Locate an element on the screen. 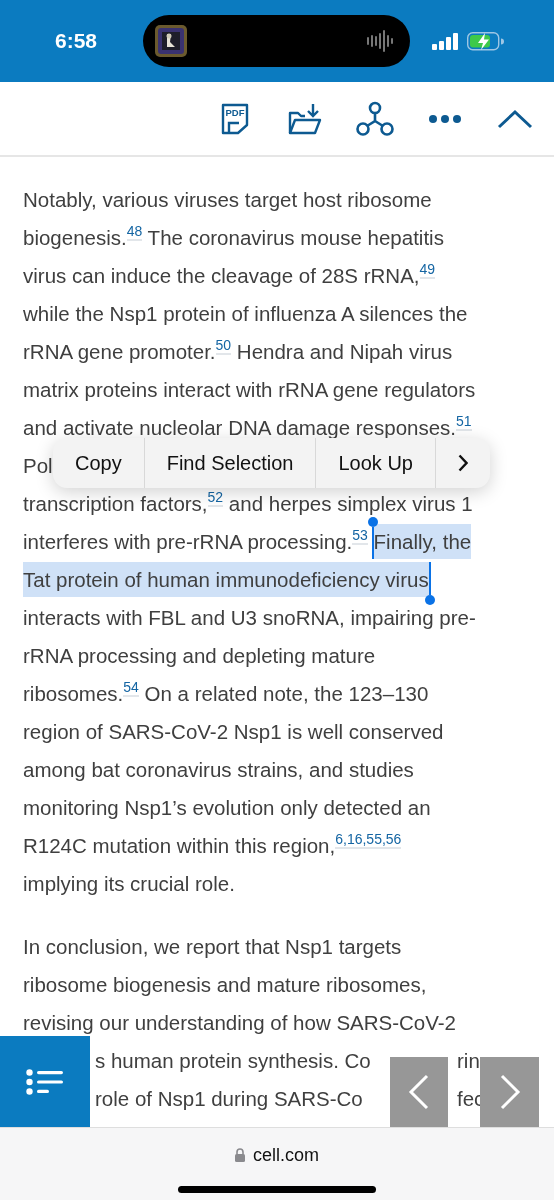  clock-time: 6:58 is located at coordinates (77, 41).